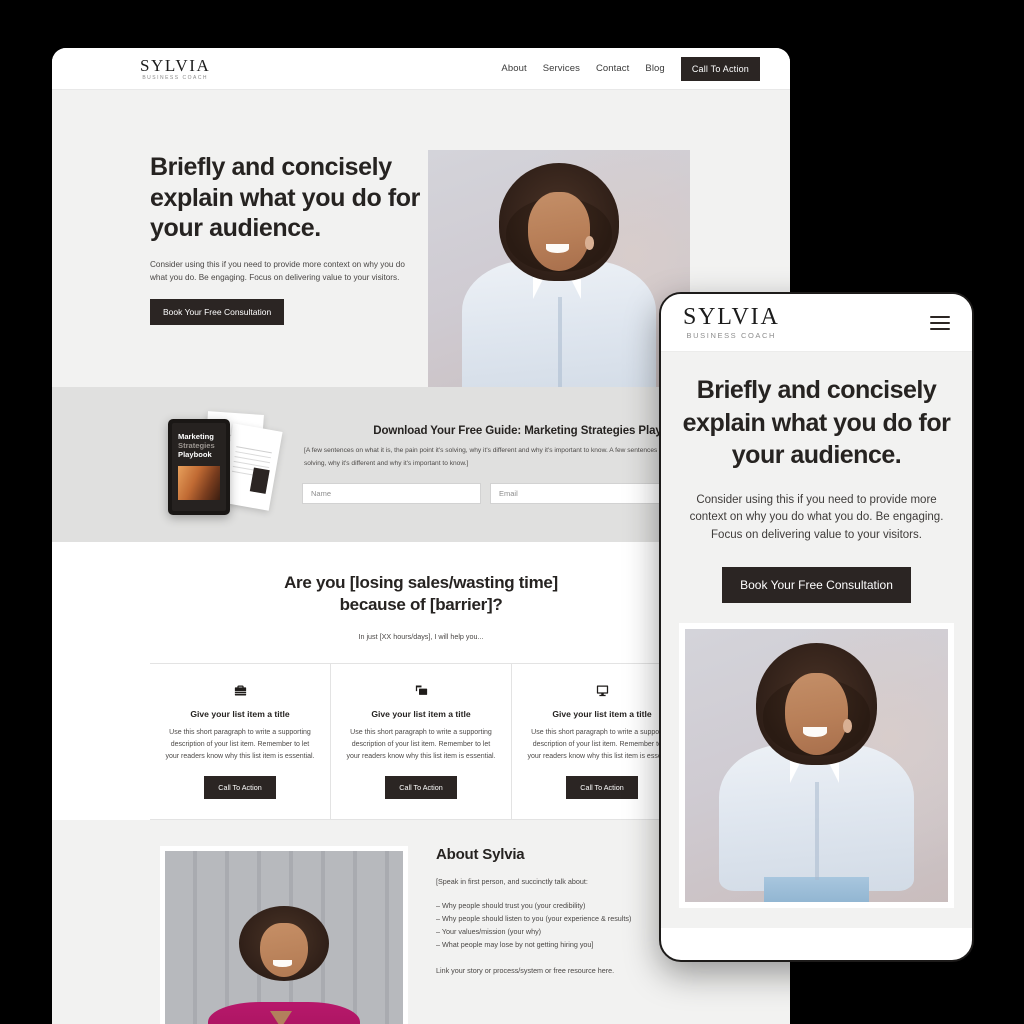 This screenshot has width=1024, height=1024. I want to click on nav-cta-button: Call To Action, so click(720, 68).